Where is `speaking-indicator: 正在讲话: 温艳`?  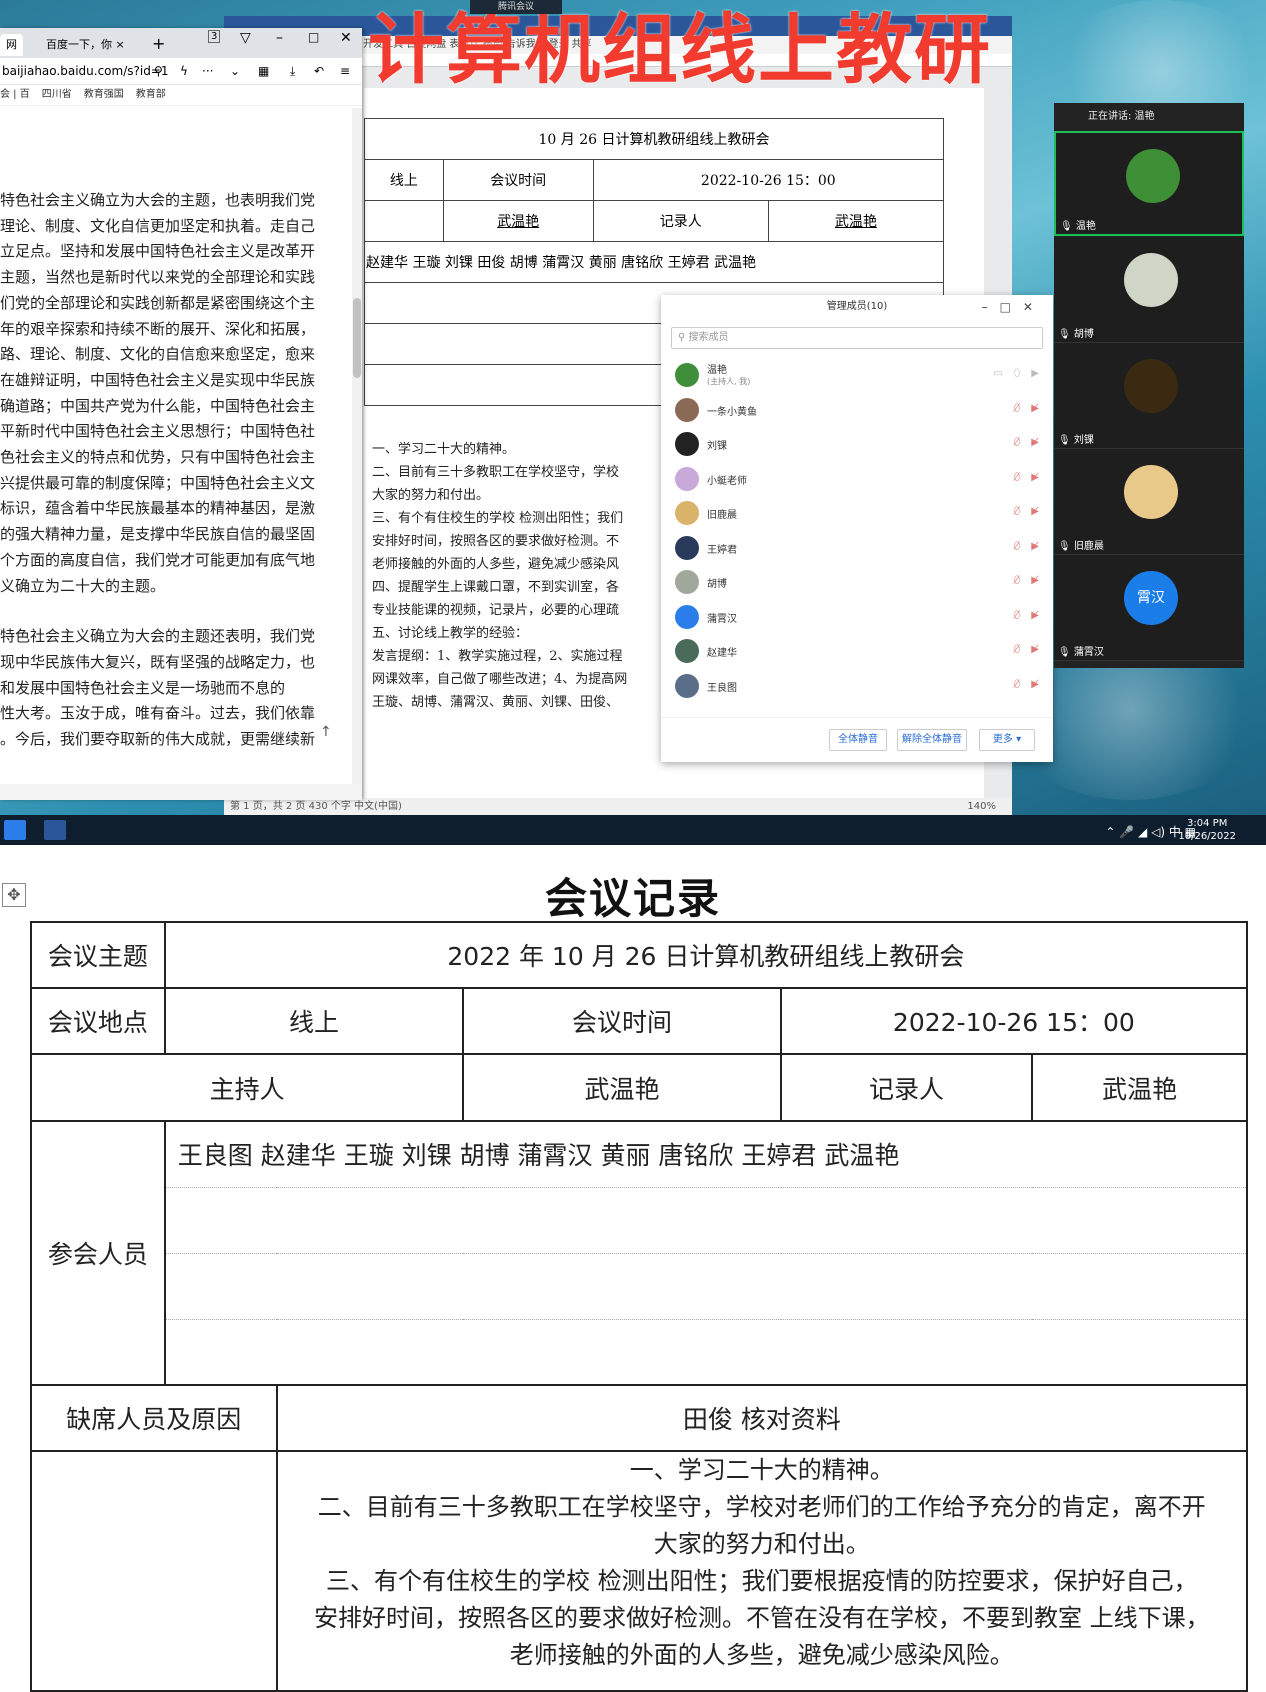 speaking-indicator: 正在讲话: 温艳 is located at coordinates (1121, 116).